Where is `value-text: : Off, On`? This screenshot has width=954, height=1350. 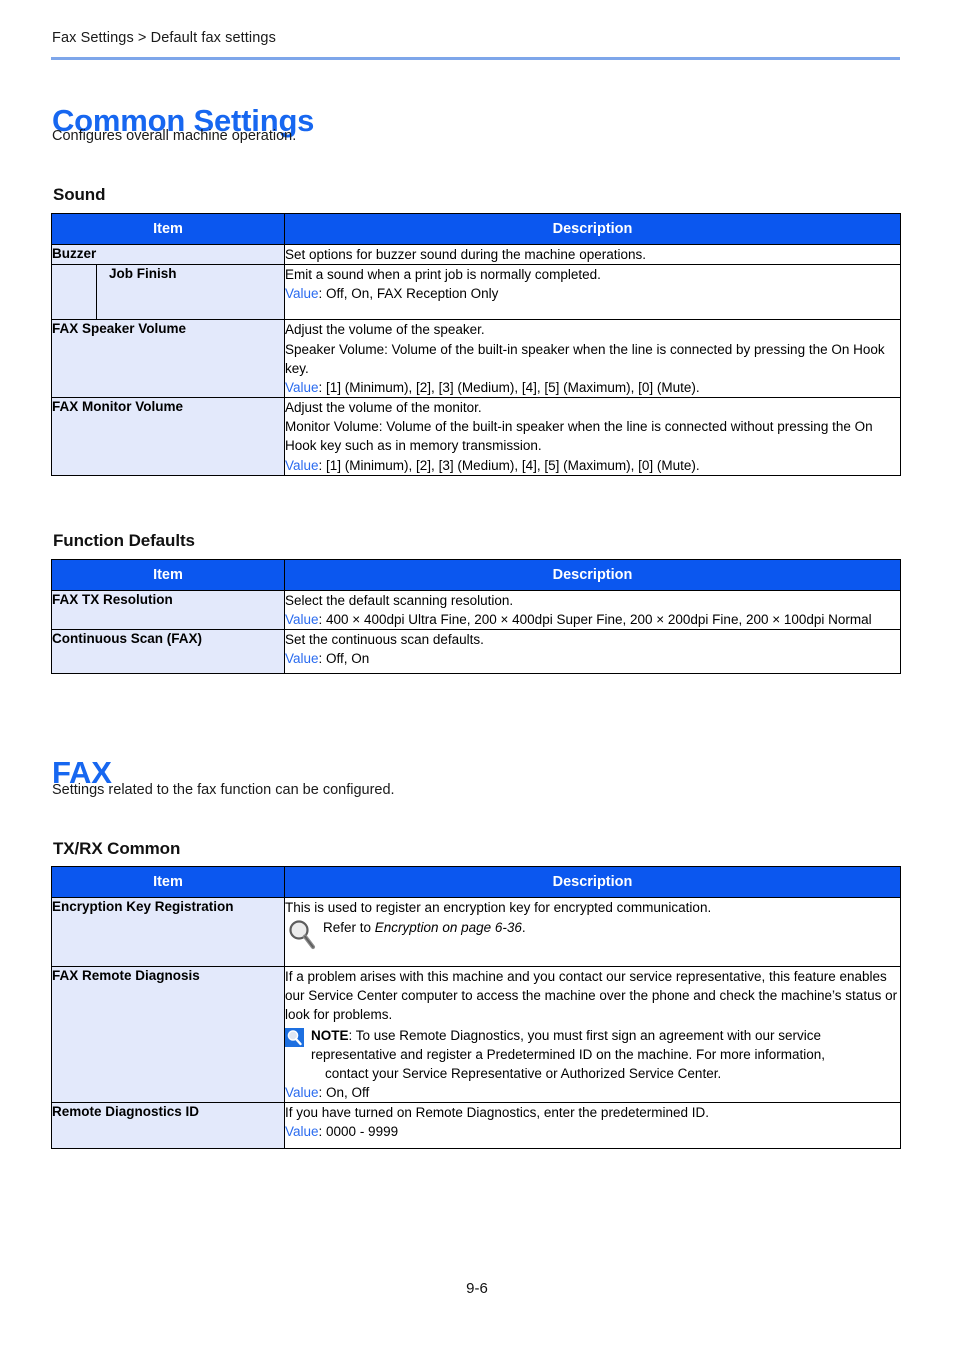 value-text: : Off, On is located at coordinates (344, 659).